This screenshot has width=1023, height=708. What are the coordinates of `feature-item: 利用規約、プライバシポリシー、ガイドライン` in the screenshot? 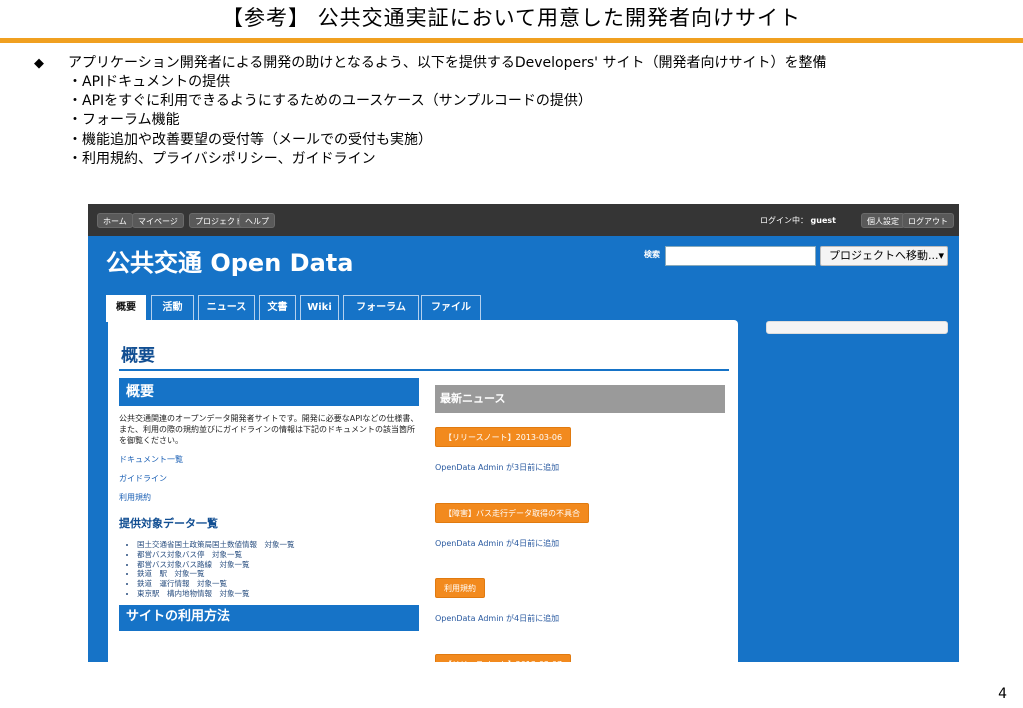 It's located at (447, 159).